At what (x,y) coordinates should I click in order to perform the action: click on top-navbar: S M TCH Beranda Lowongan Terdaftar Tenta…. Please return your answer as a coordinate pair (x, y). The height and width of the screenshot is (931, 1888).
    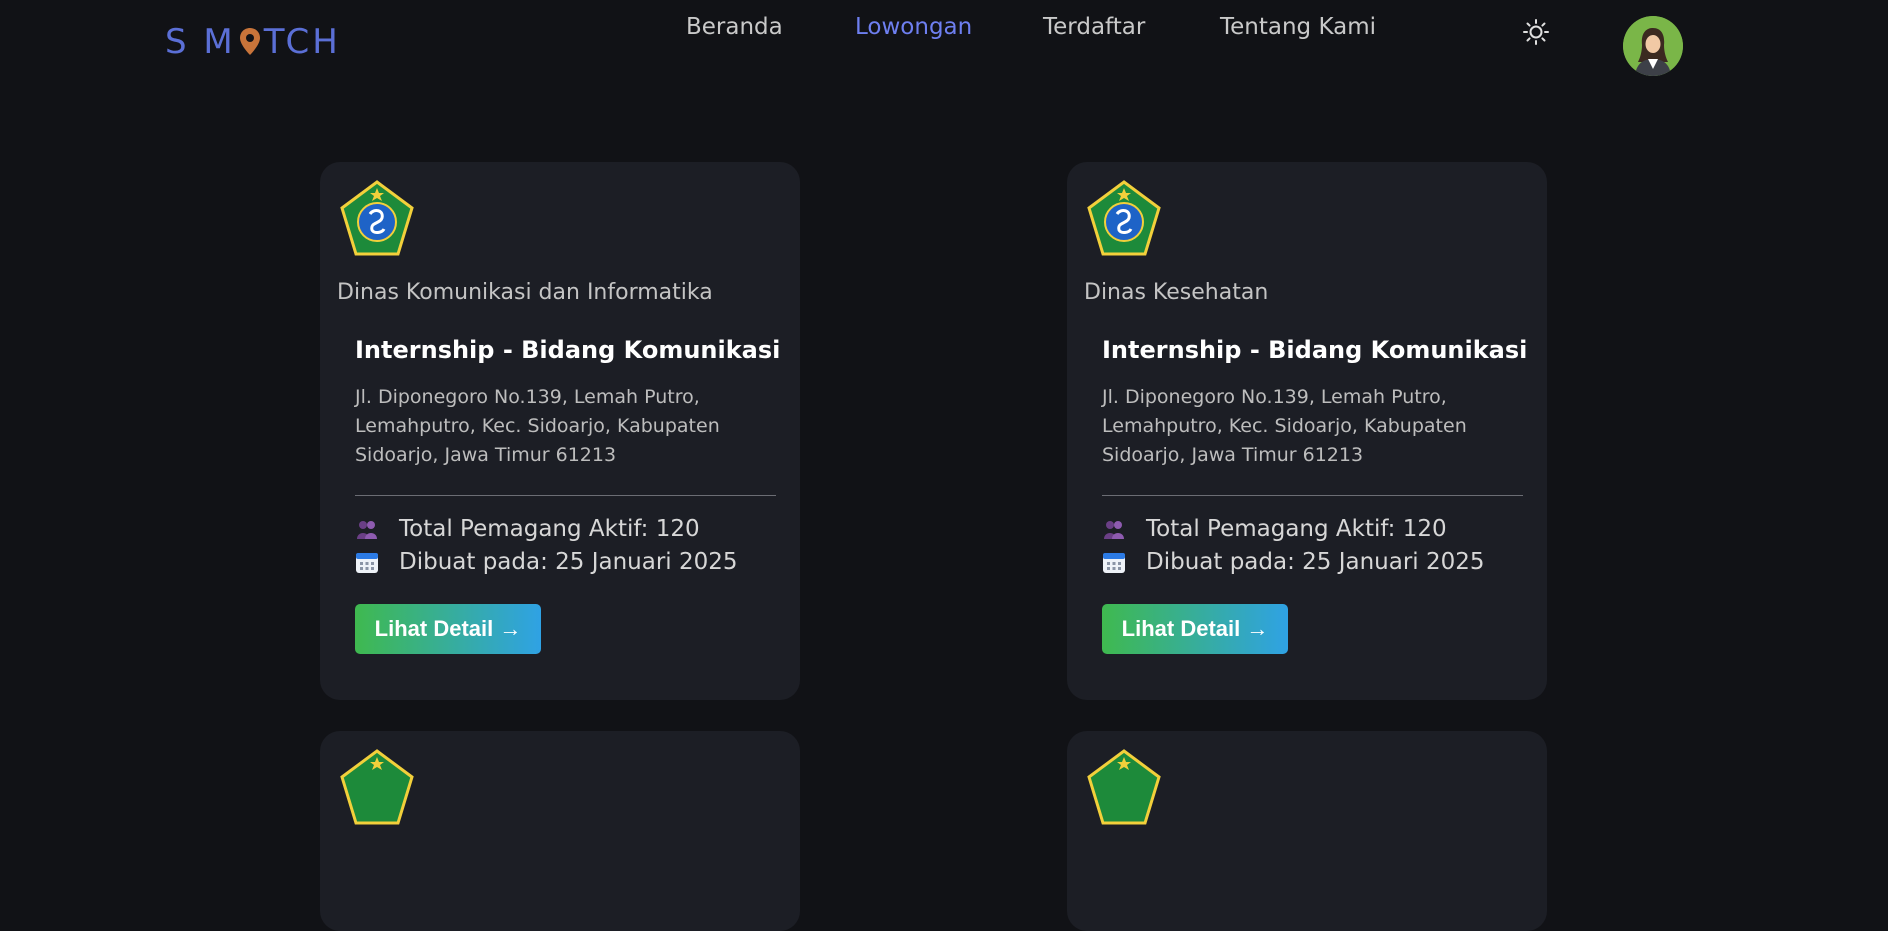
    Looking at the image, I should click on (944, 45).